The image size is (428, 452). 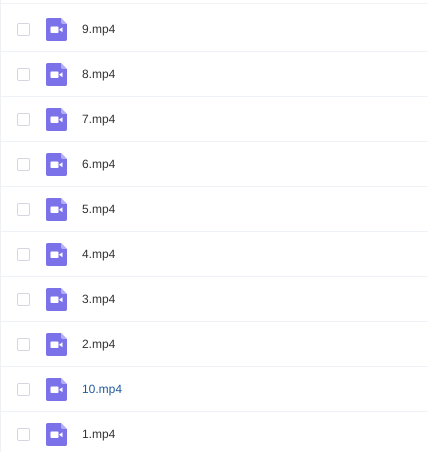 I want to click on file-name: 1.mp4, so click(x=99, y=434).